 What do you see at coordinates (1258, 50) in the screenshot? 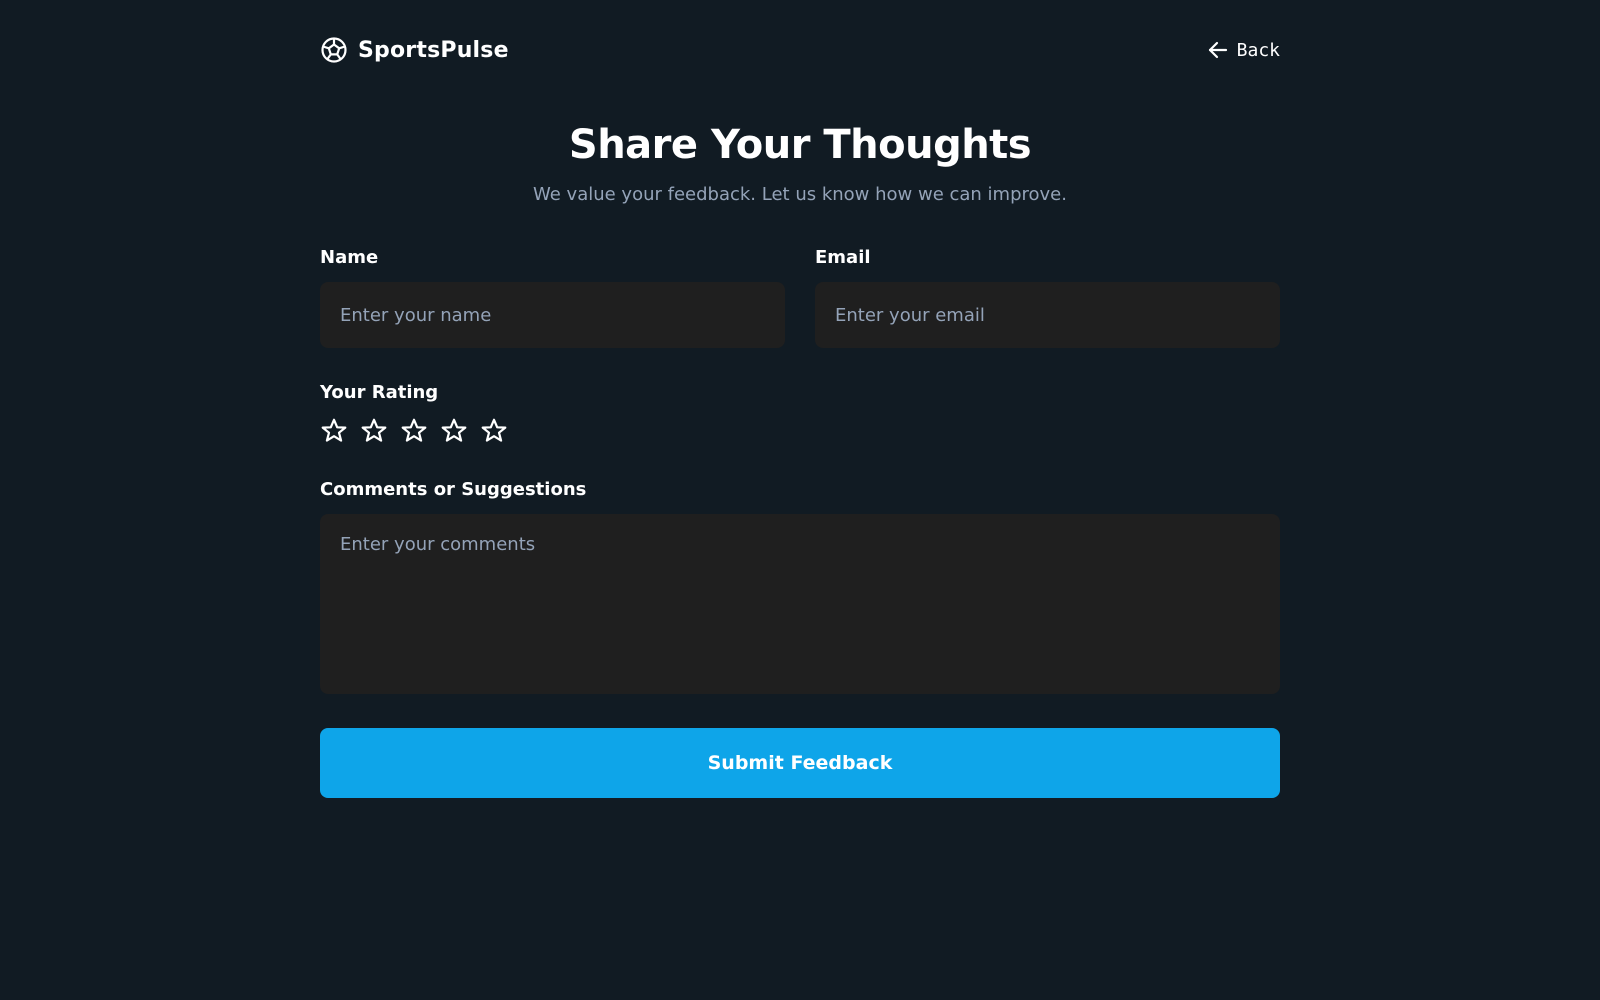
I see `back-label: Back` at bounding box center [1258, 50].